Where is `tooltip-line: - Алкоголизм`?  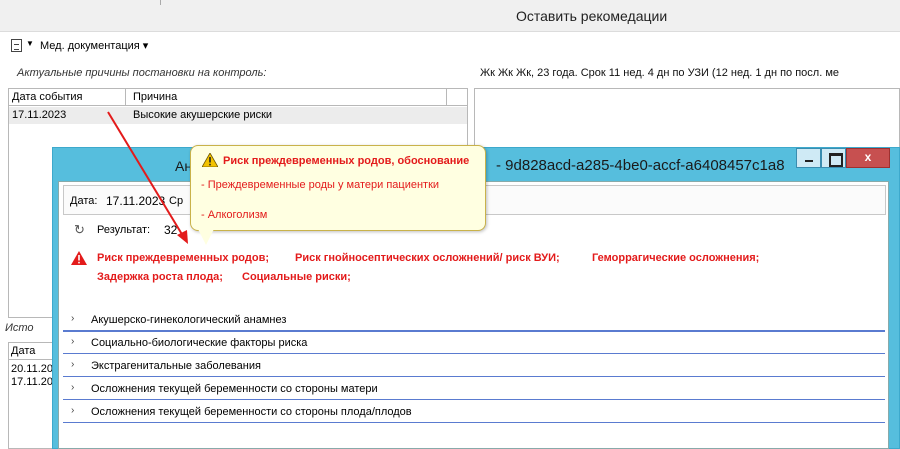 tooltip-line: - Алкоголизм is located at coordinates (234, 215).